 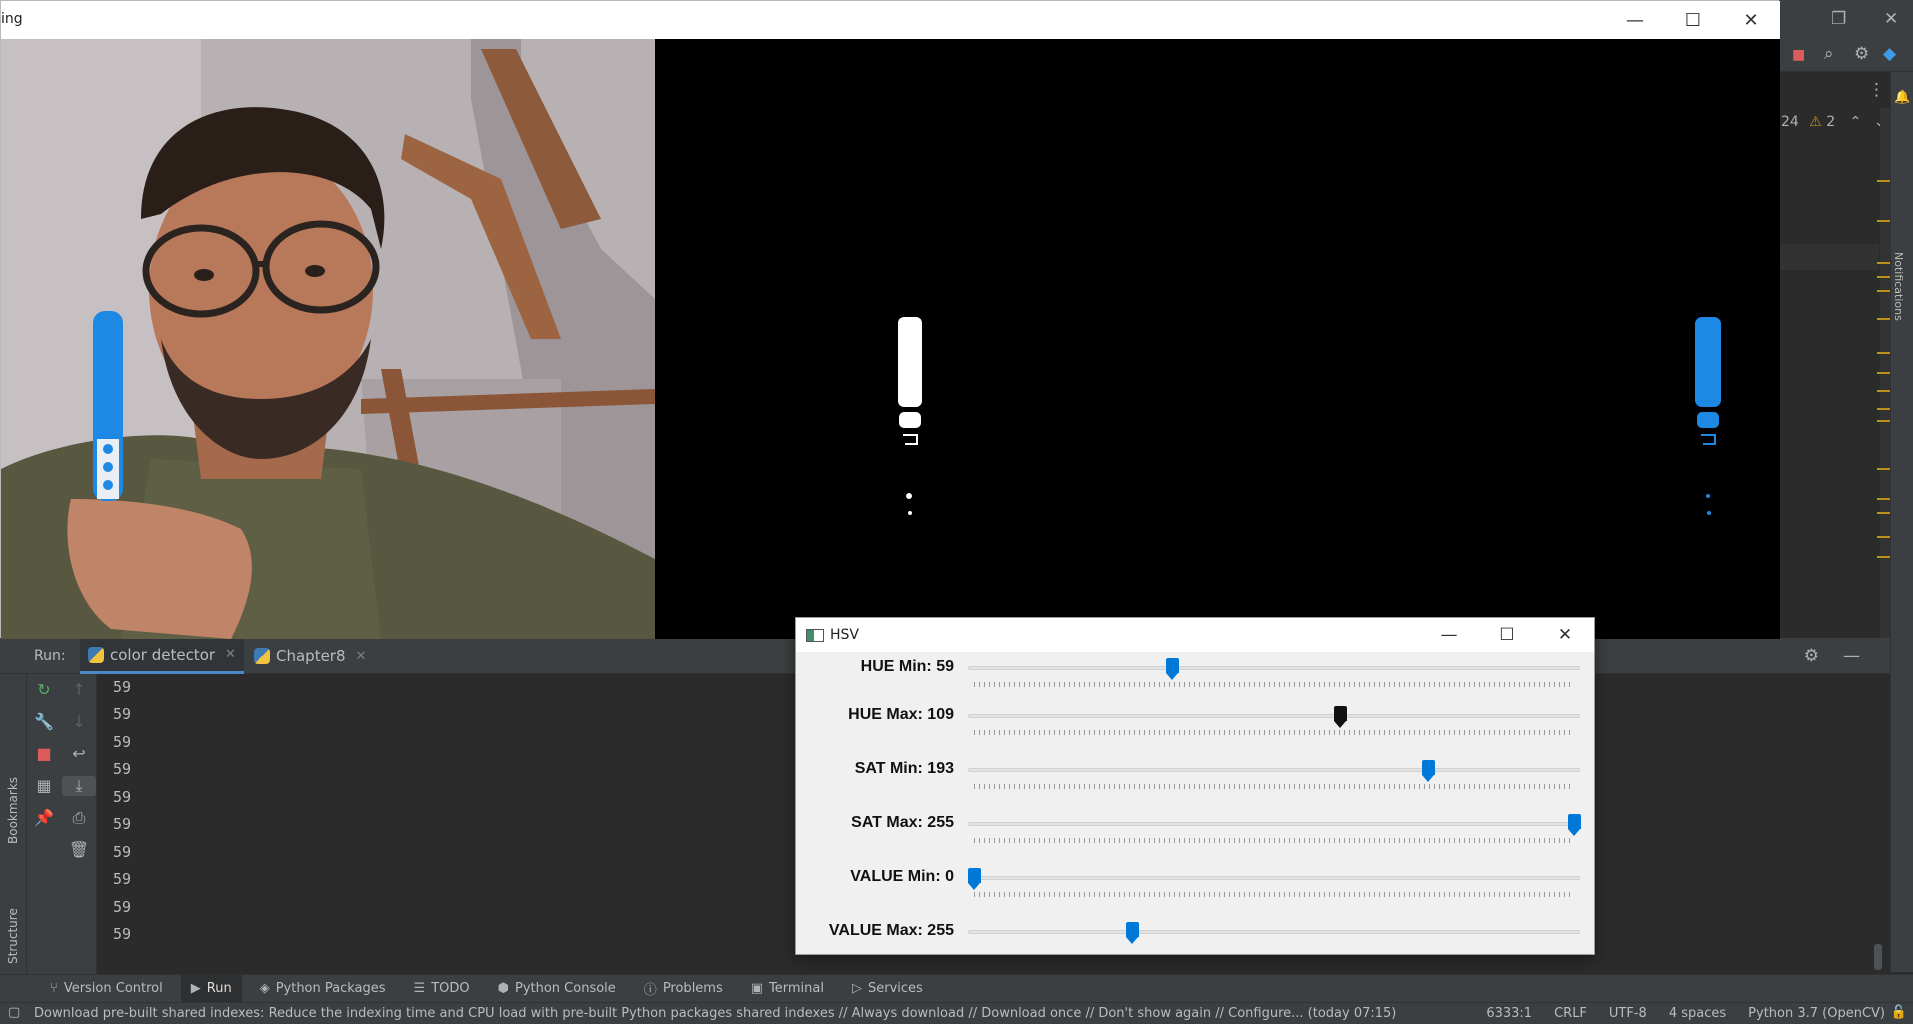 What do you see at coordinates (13, 936) in the screenshot?
I see `structure-tool-label: Structure` at bounding box center [13, 936].